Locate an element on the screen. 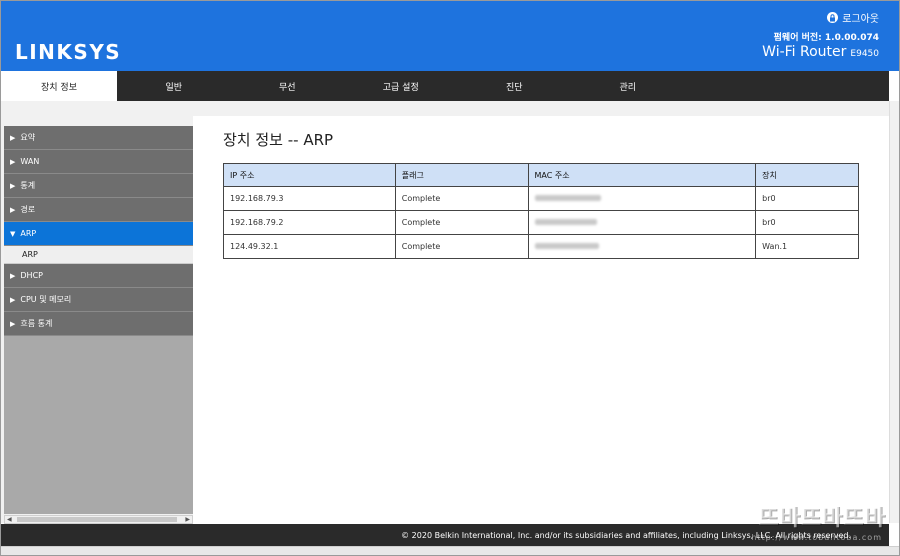 Image resolution: width=900 pixels, height=556 pixels. top-nav: 장치 정보 일반 무선 고급 설정 진단 관리 is located at coordinates (445, 86).